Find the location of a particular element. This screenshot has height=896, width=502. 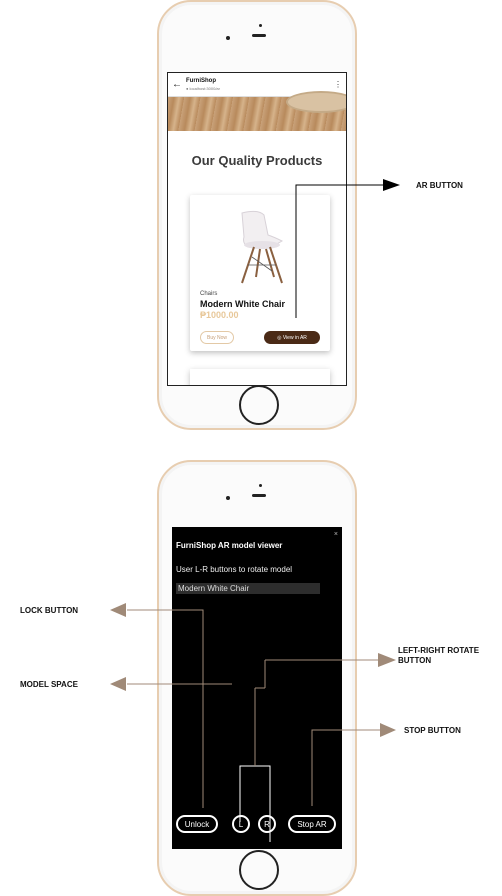

section-title: Our Quality Products is located at coordinates (257, 160).